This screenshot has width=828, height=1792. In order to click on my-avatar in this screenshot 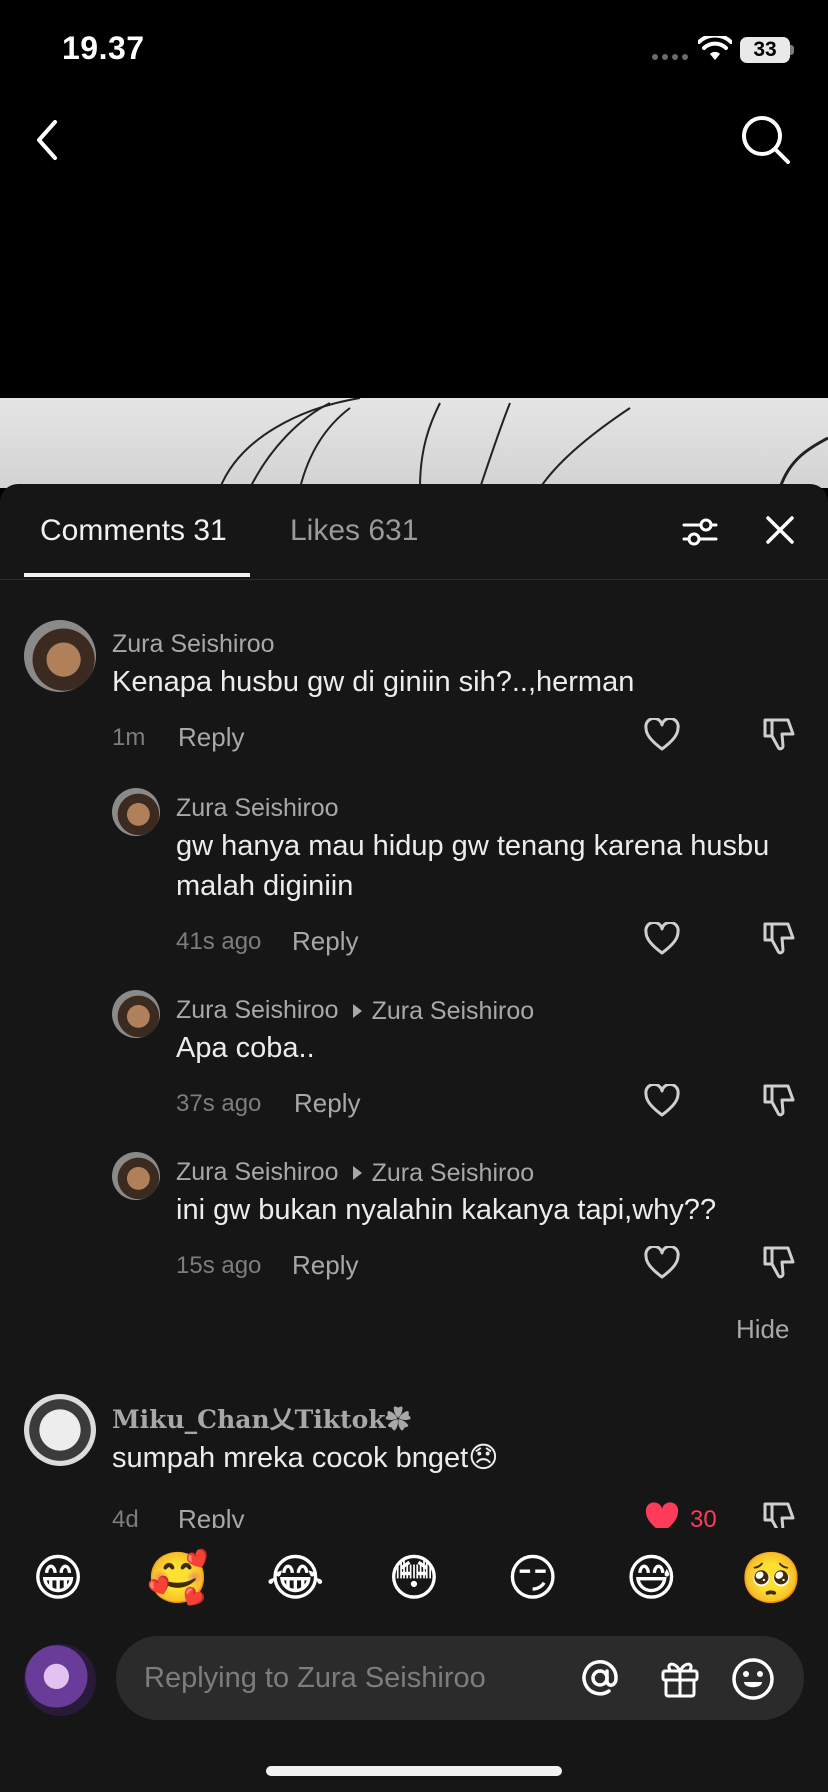, I will do `click(60, 1680)`.